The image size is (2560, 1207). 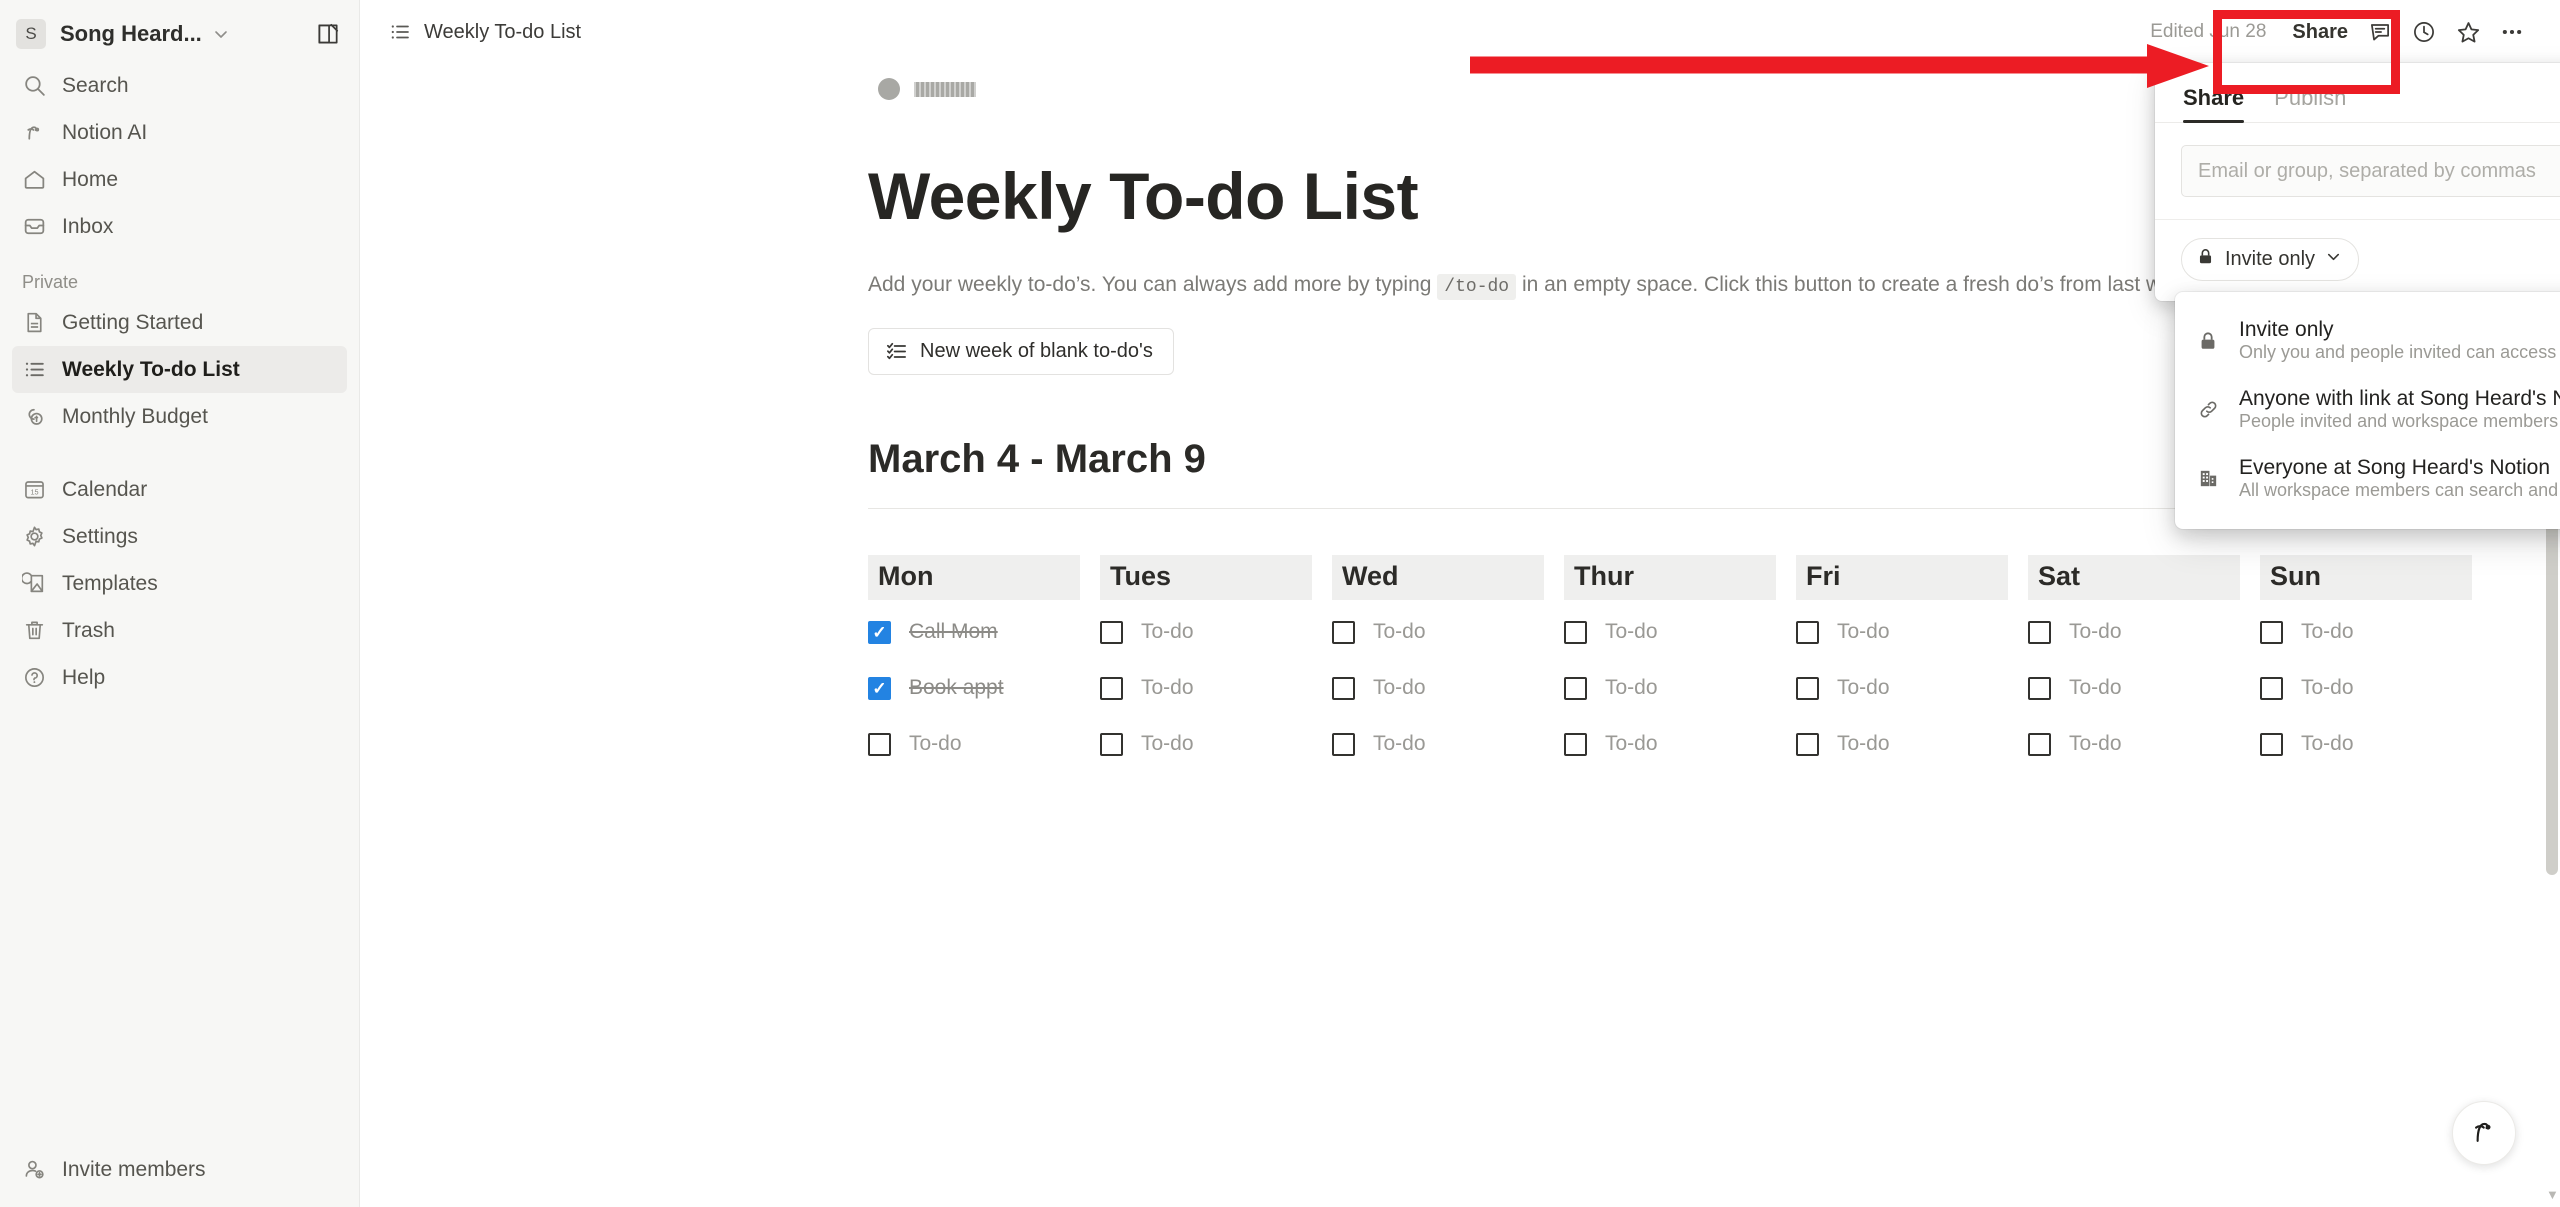 What do you see at coordinates (956, 688) in the screenshot?
I see `todo-label: Book appt` at bounding box center [956, 688].